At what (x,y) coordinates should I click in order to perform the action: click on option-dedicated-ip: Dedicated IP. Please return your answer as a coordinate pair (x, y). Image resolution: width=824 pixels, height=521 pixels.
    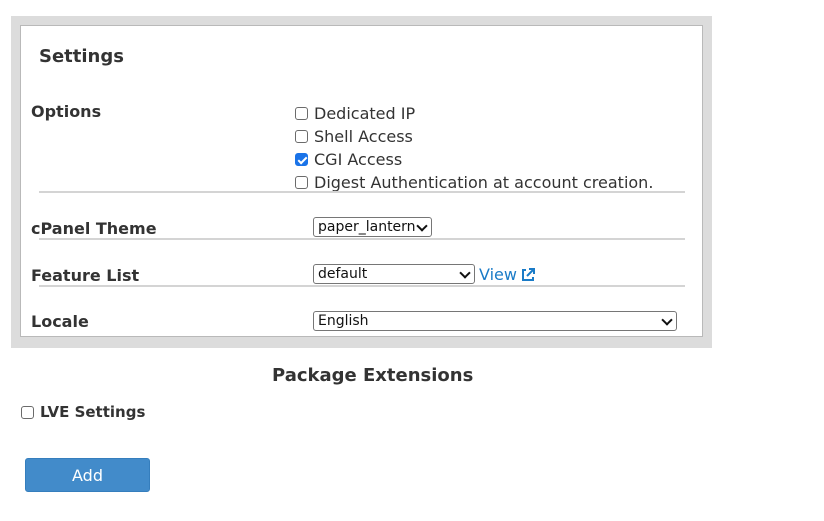
    Looking at the image, I should click on (355, 113).